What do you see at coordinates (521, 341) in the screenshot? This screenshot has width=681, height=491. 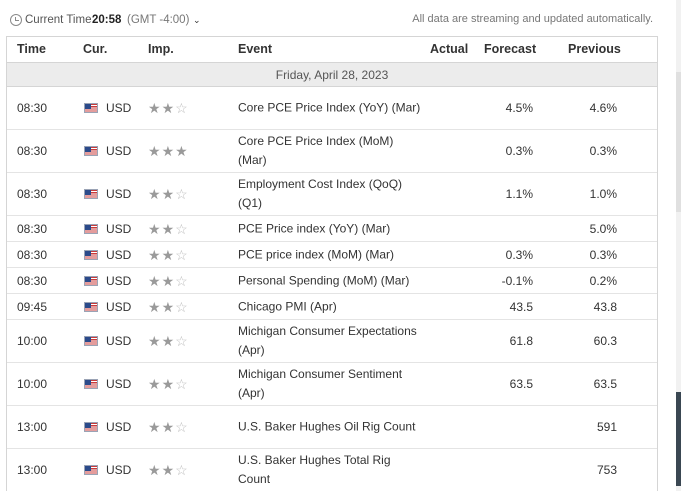 I see `event-forecast: 61.8` at bounding box center [521, 341].